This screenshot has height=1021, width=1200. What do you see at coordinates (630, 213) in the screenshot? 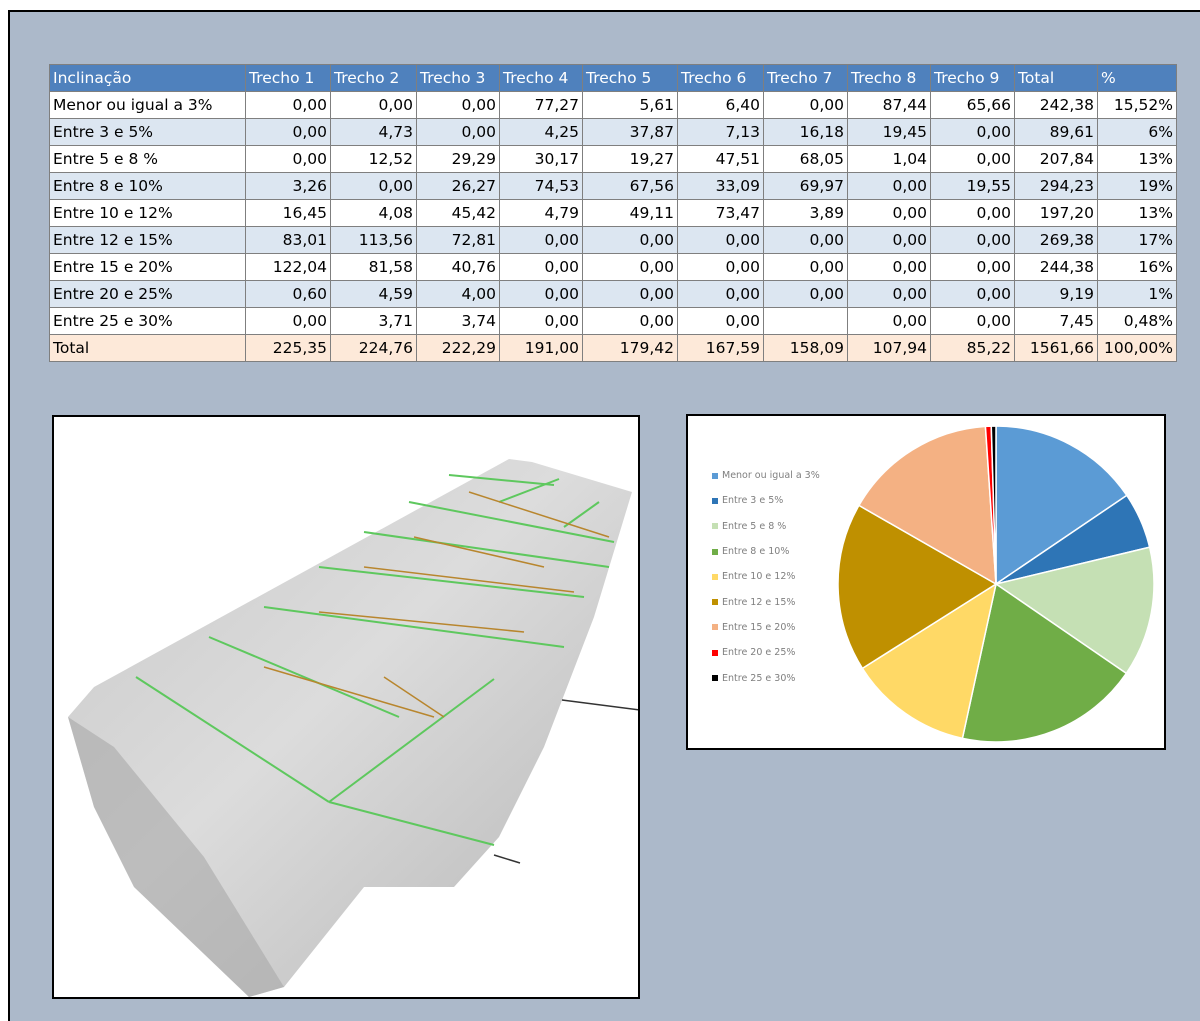
I see `table-cell: 49,11` at bounding box center [630, 213].